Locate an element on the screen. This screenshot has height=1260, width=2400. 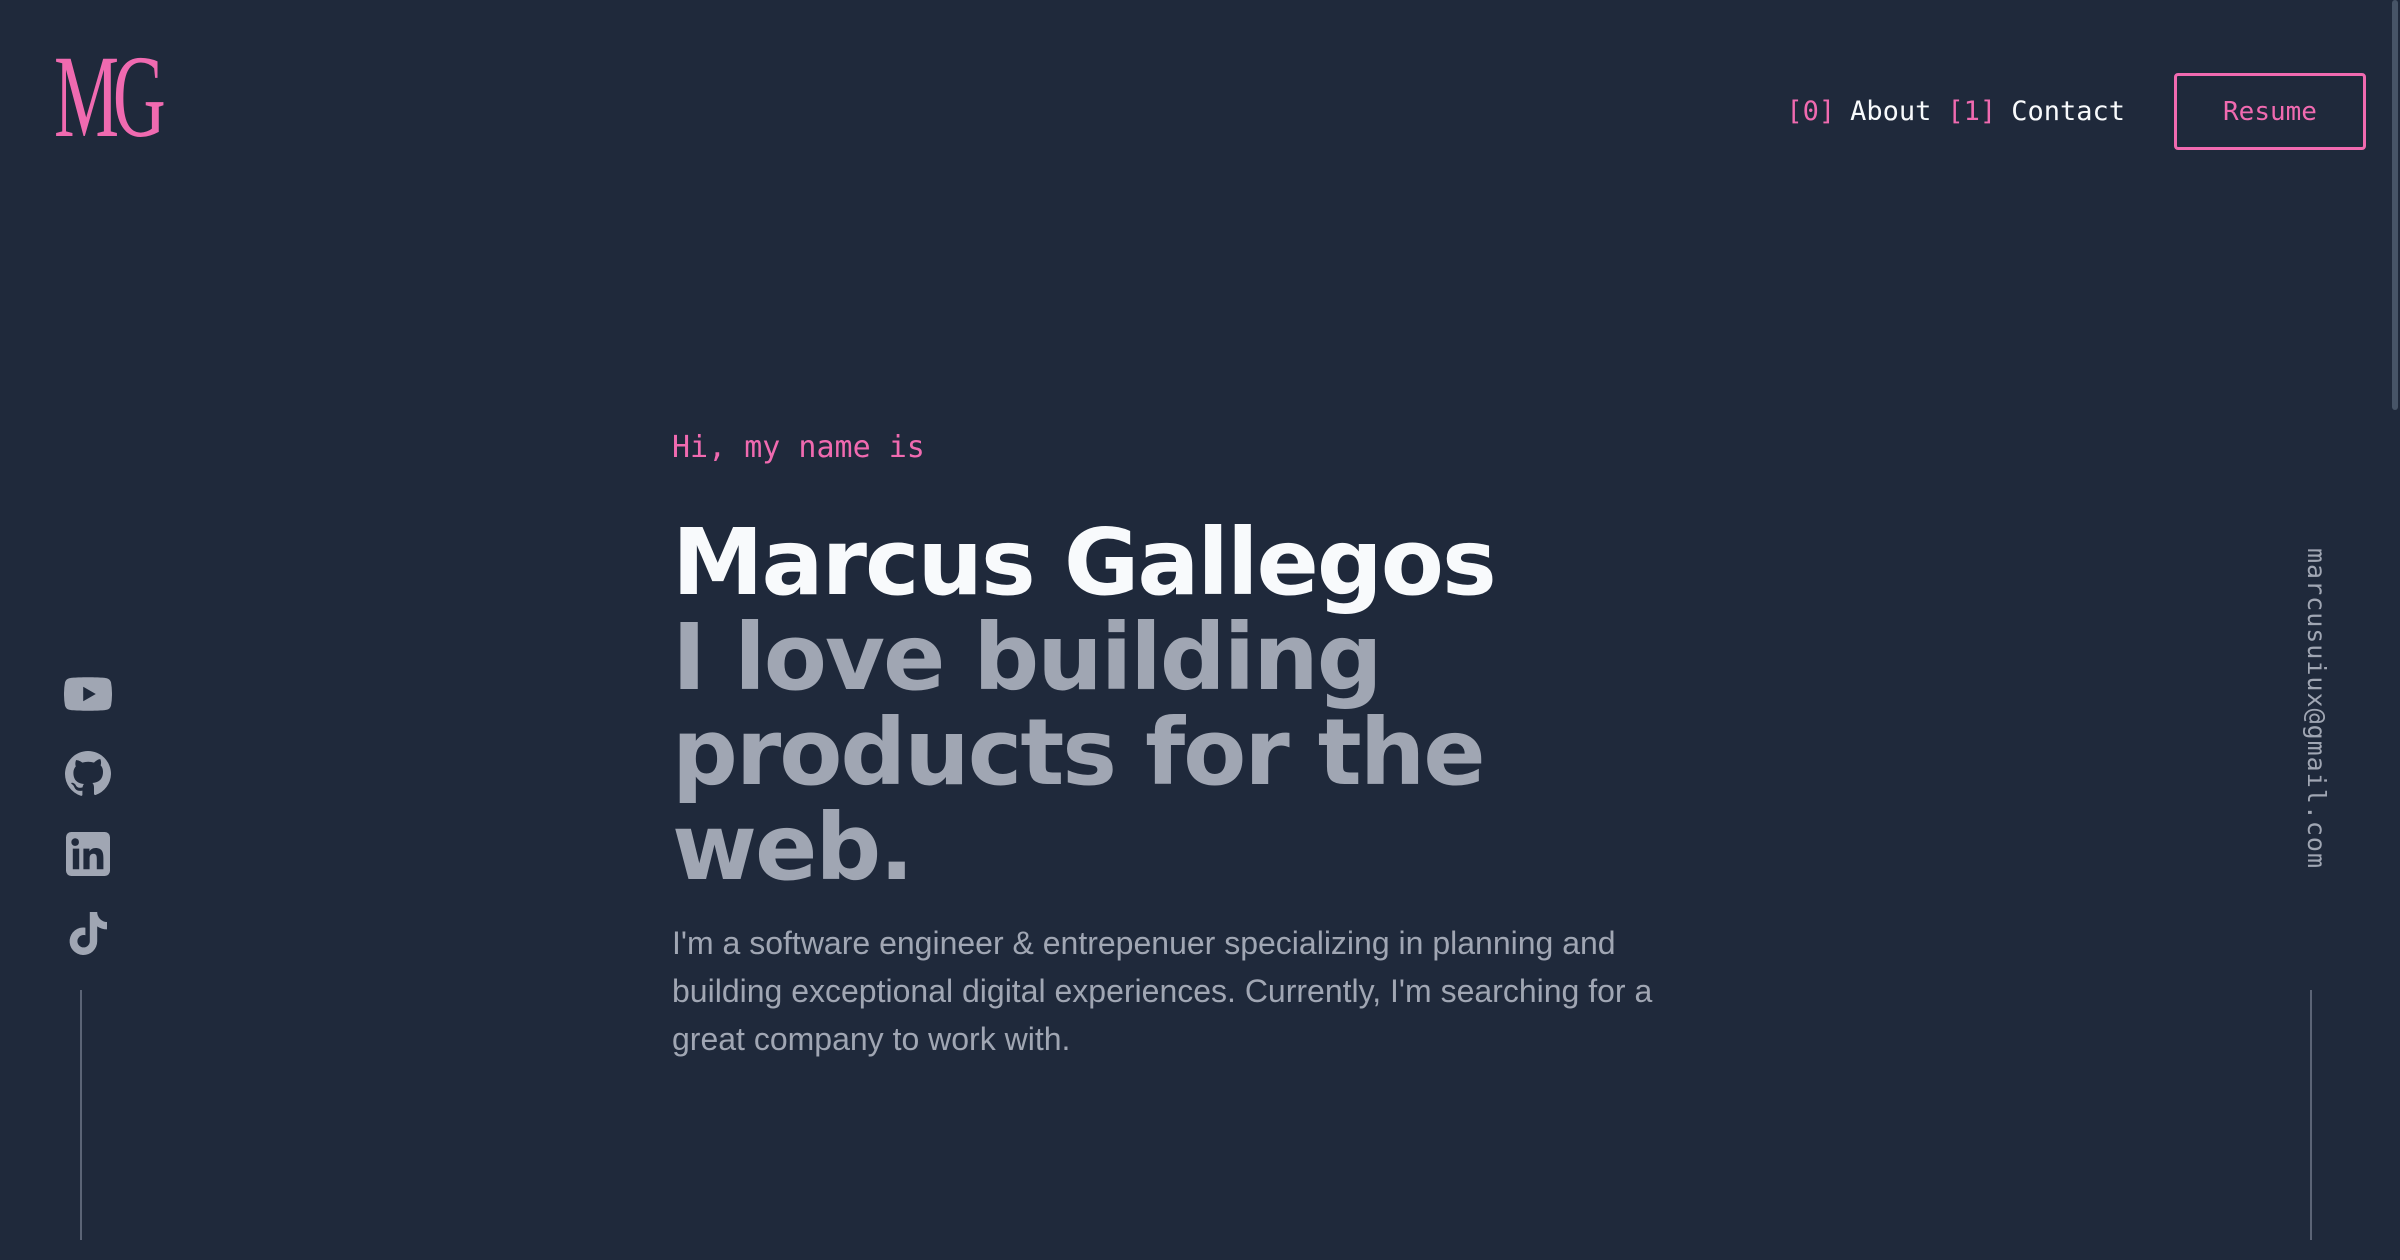
hero-tagline-line2: products for the web. is located at coordinates (1079, 800).